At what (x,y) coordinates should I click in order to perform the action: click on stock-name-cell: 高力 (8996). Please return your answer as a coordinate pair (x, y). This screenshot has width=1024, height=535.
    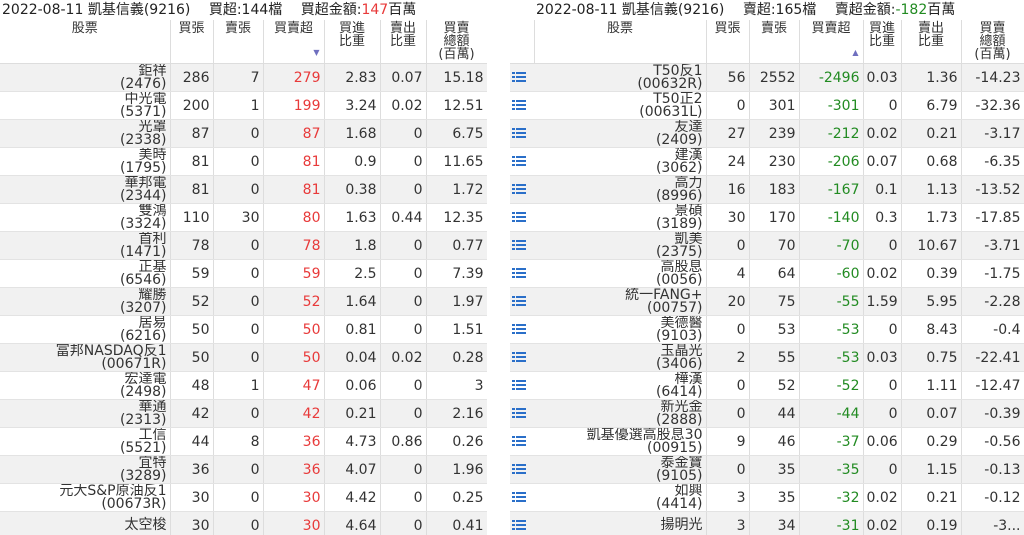
    Looking at the image, I should click on (620, 189).